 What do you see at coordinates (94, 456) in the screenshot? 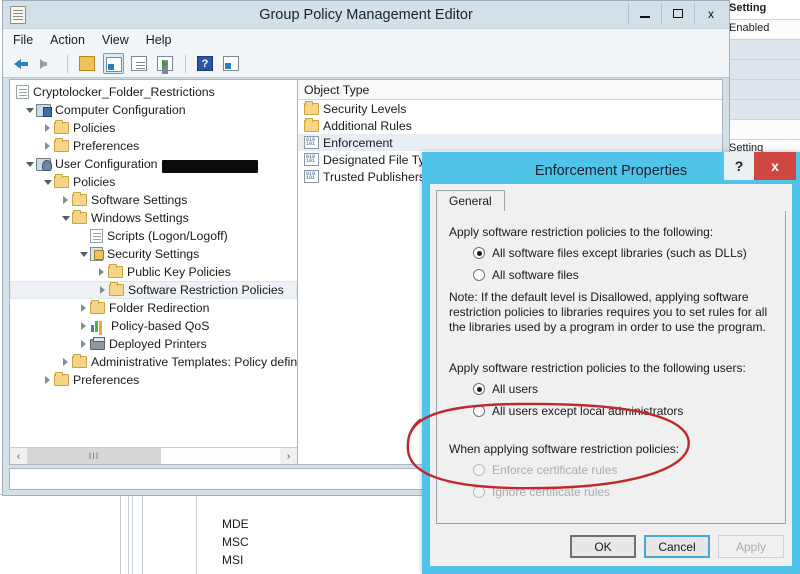
I see `scrollbar-thumb: III` at bounding box center [94, 456].